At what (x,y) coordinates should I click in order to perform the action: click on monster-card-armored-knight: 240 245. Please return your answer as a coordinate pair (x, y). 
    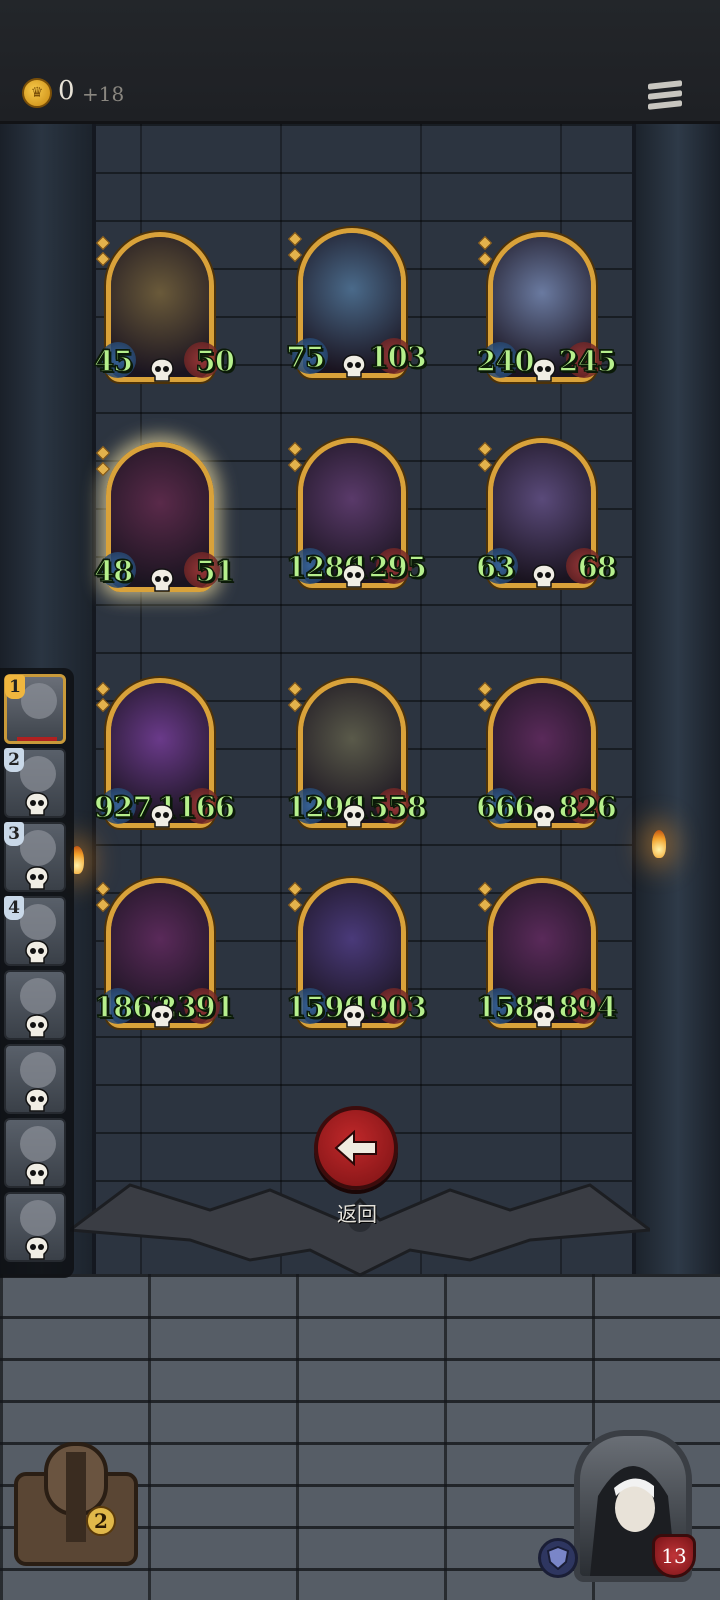
    Looking at the image, I should click on (546, 308).